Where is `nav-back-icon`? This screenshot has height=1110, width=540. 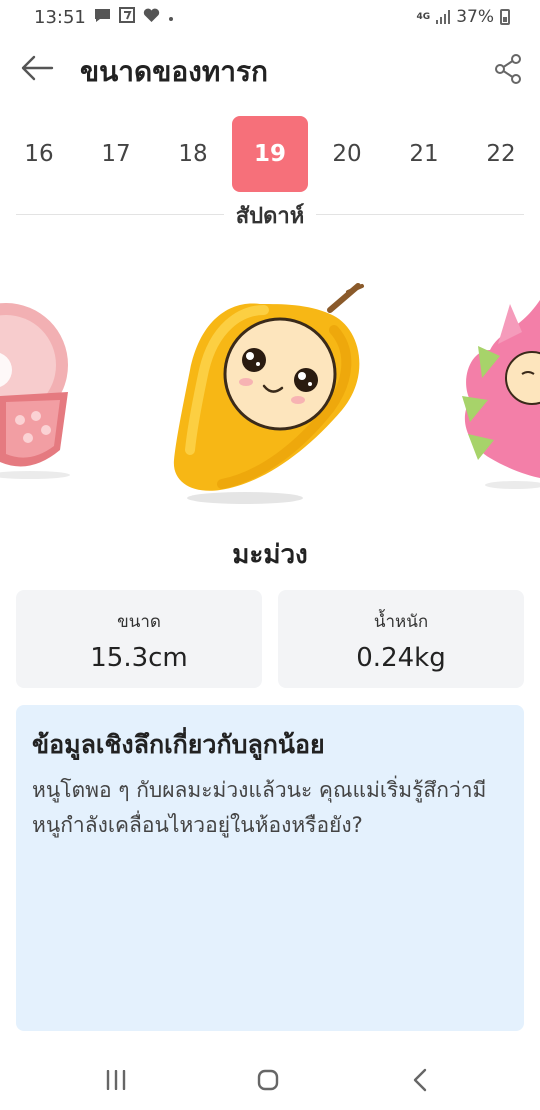 nav-back-icon is located at coordinates (420, 1080).